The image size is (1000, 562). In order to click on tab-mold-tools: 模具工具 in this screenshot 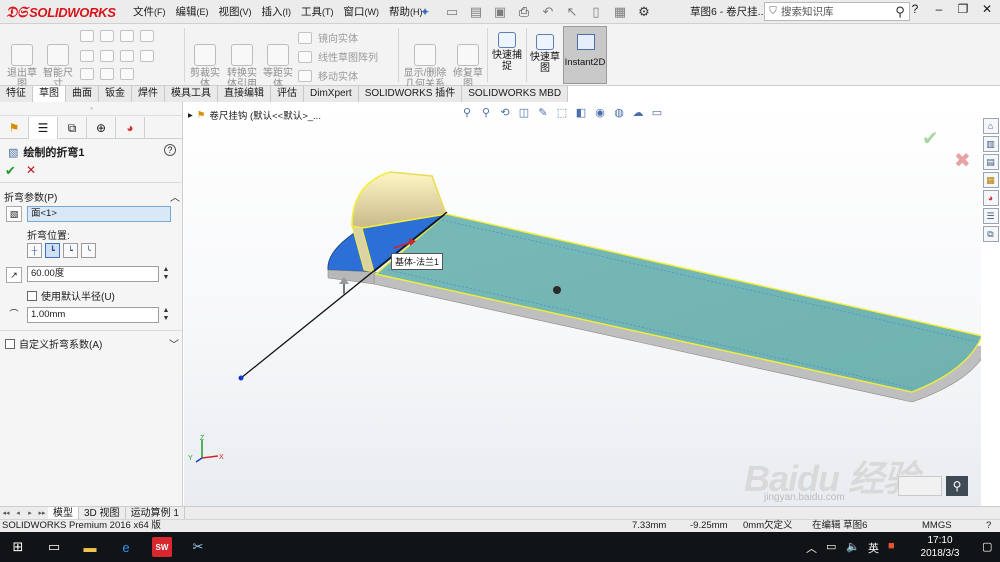, I will do `click(191, 94)`.